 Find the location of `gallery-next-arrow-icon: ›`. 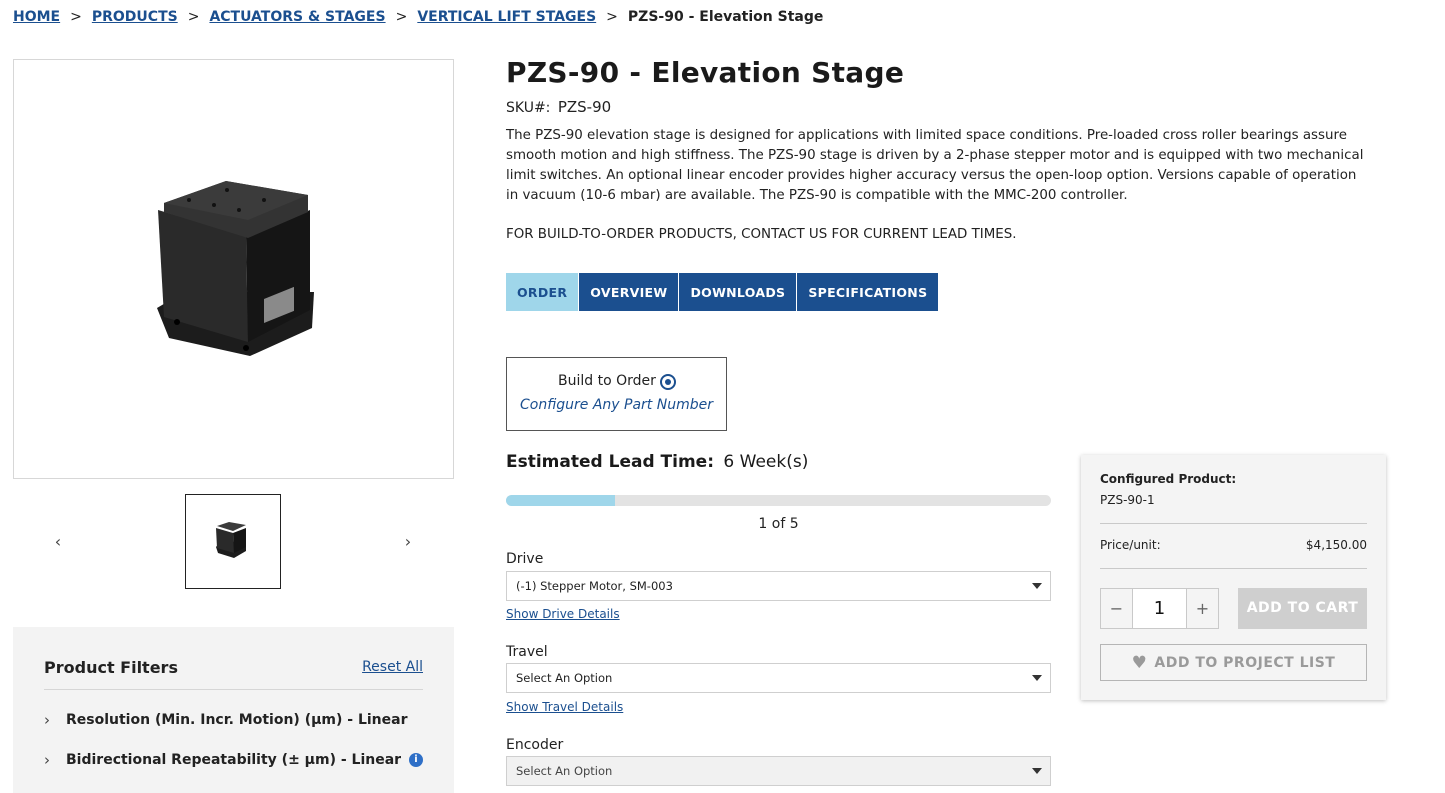

gallery-next-arrow-icon: › is located at coordinates (408, 542).